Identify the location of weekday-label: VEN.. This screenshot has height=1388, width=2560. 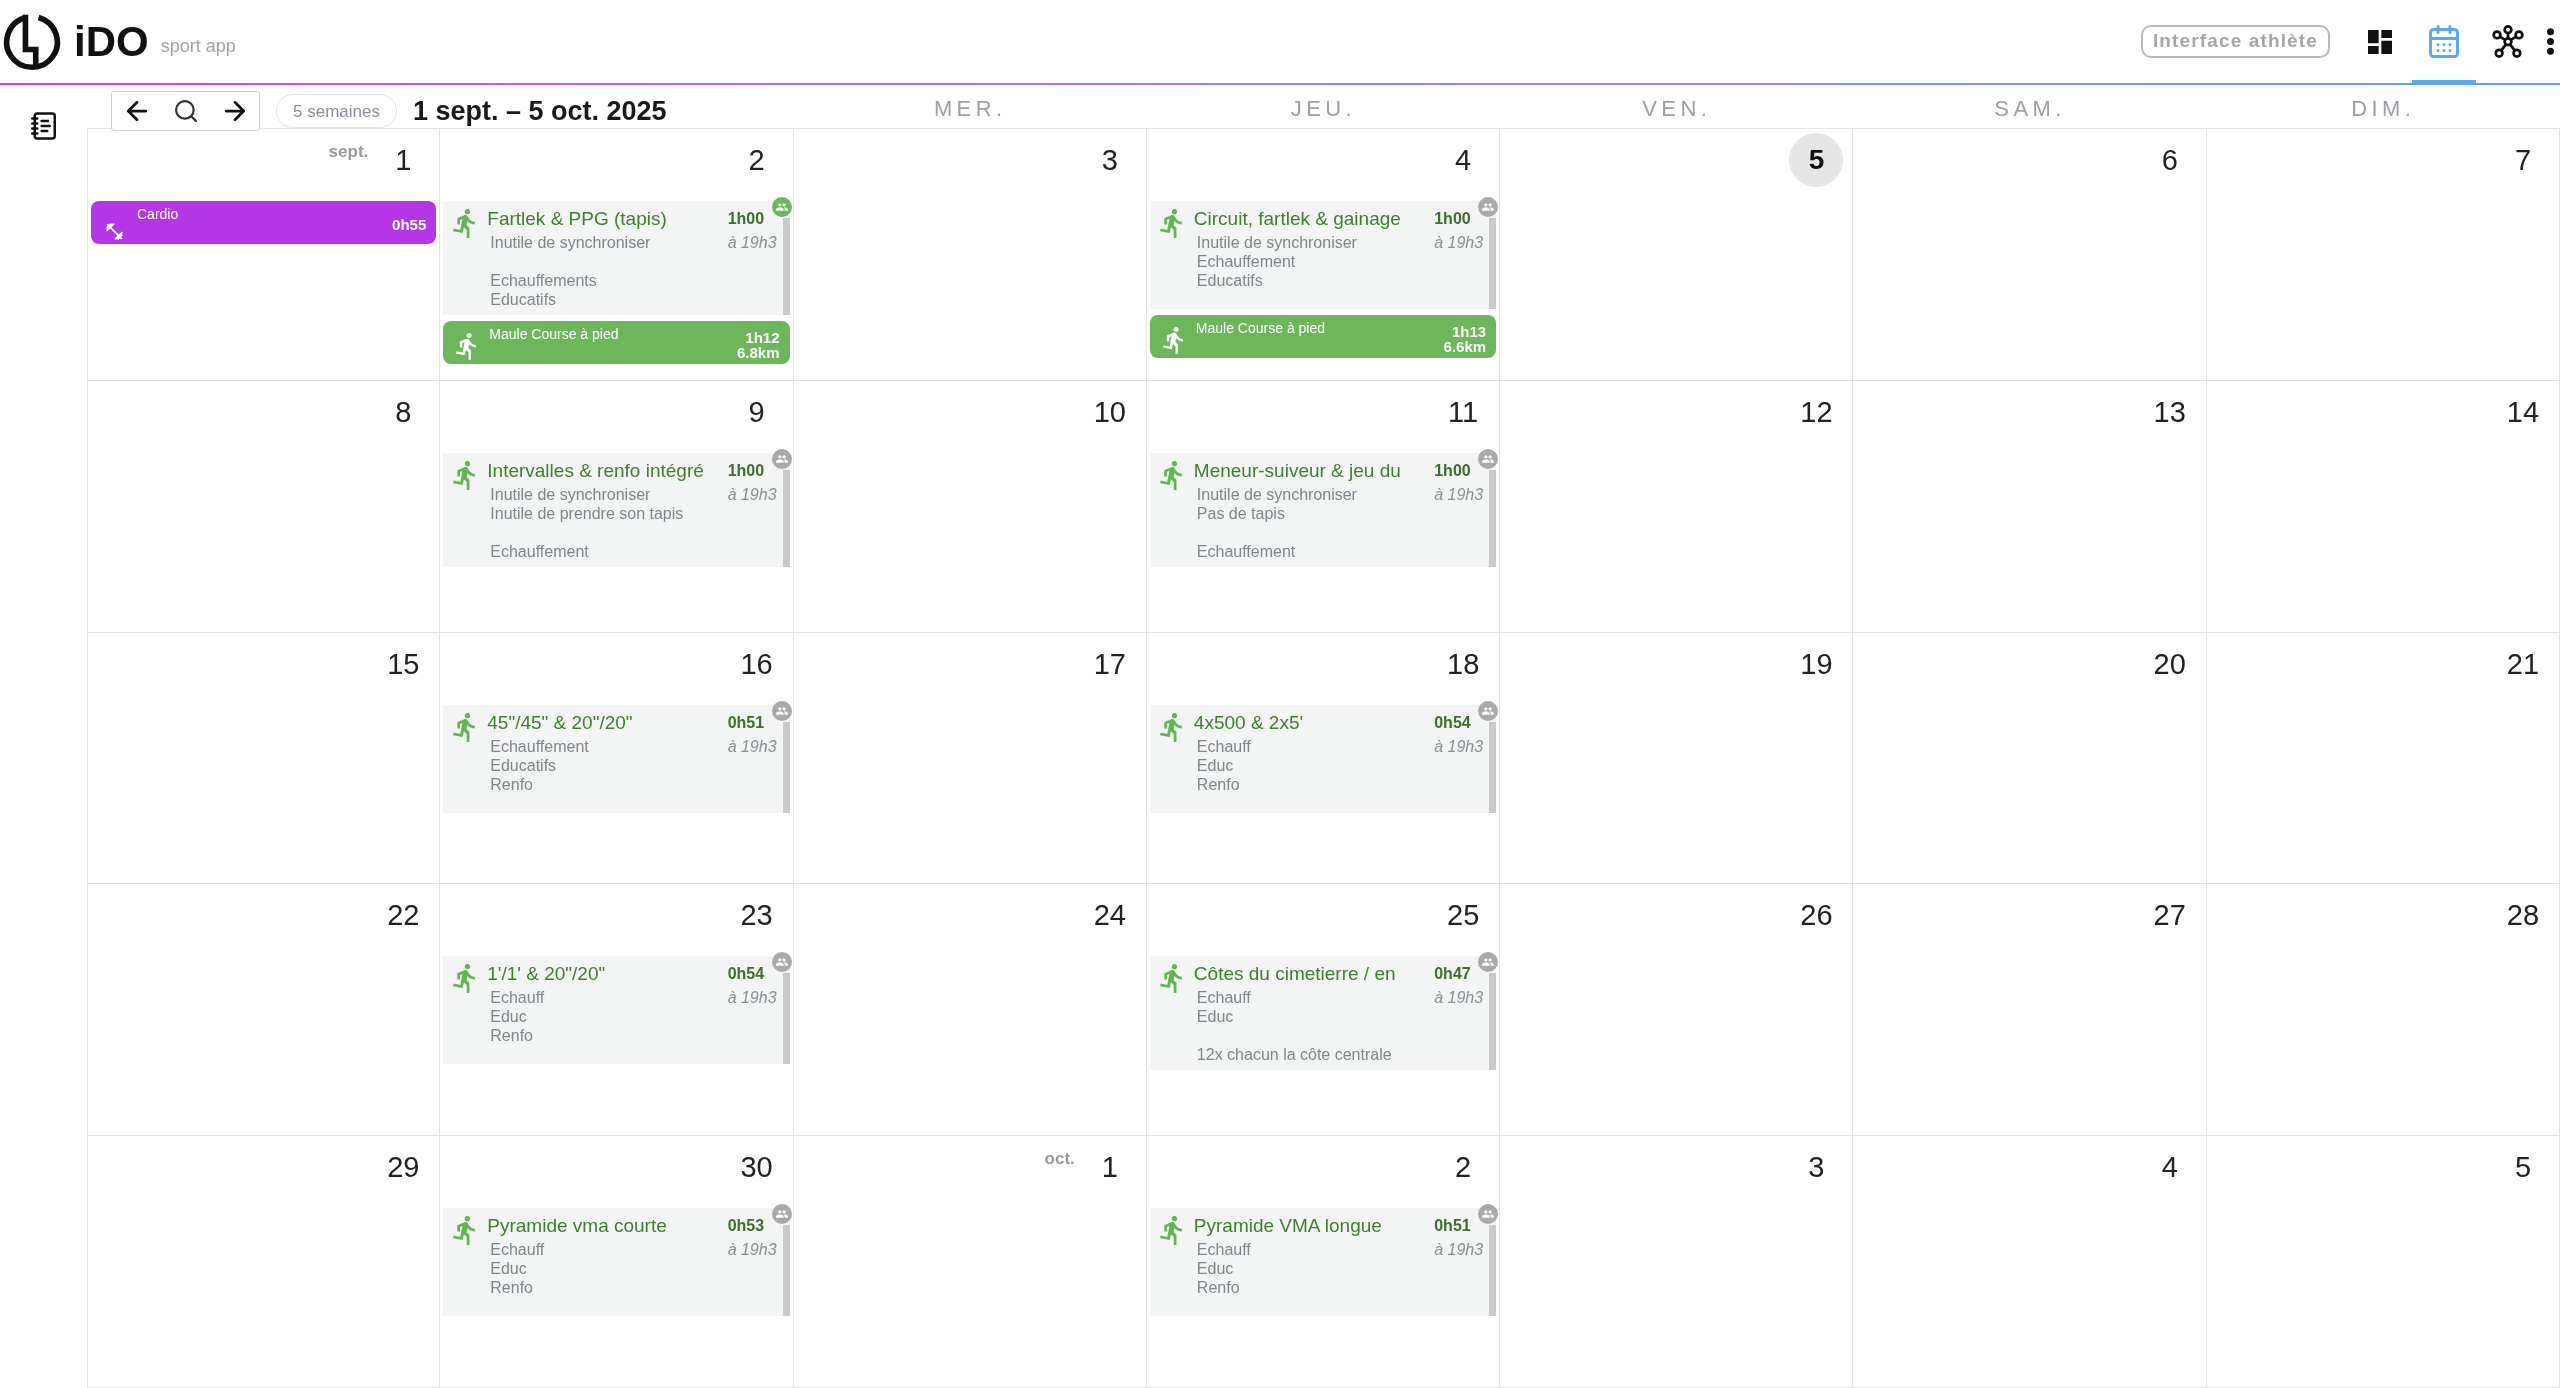
(1677, 108).